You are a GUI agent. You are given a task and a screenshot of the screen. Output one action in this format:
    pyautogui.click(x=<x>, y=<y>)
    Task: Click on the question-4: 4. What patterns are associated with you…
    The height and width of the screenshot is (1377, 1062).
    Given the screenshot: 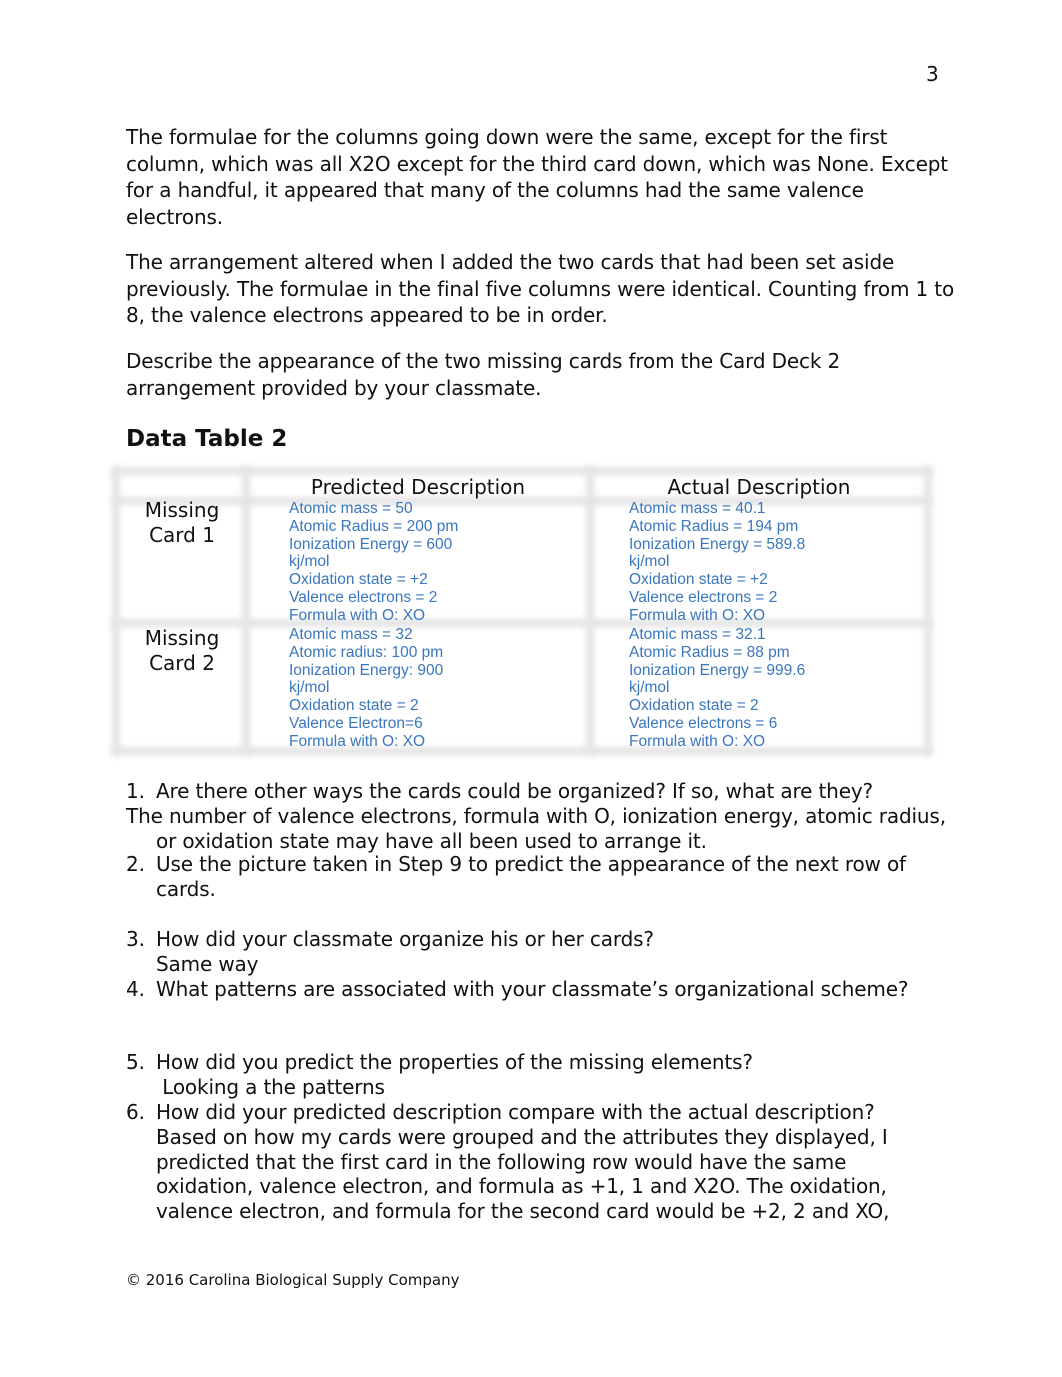 What is the action you would take?
    pyautogui.click(x=536, y=989)
    